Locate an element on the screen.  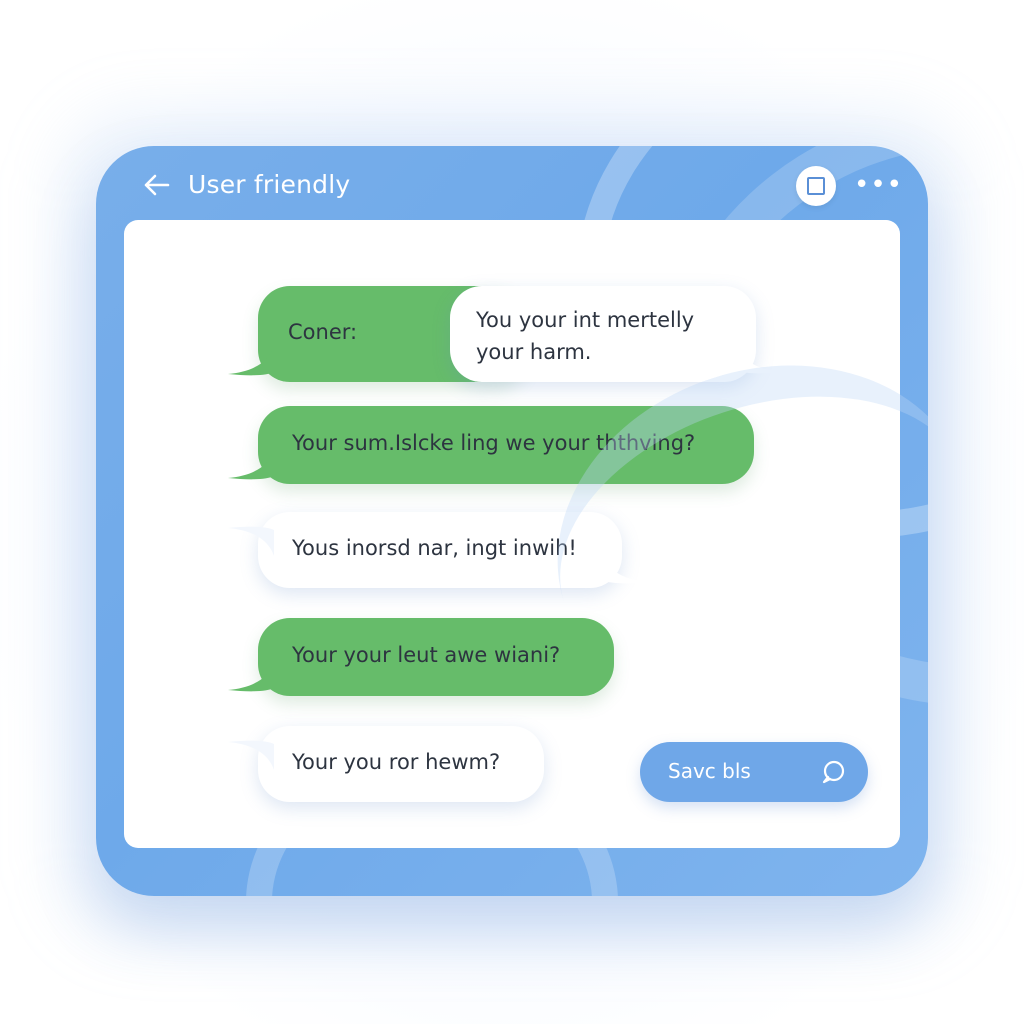
message-bubble: Yous inorsd nar, ingt inwih! is located at coordinates (438, 550).